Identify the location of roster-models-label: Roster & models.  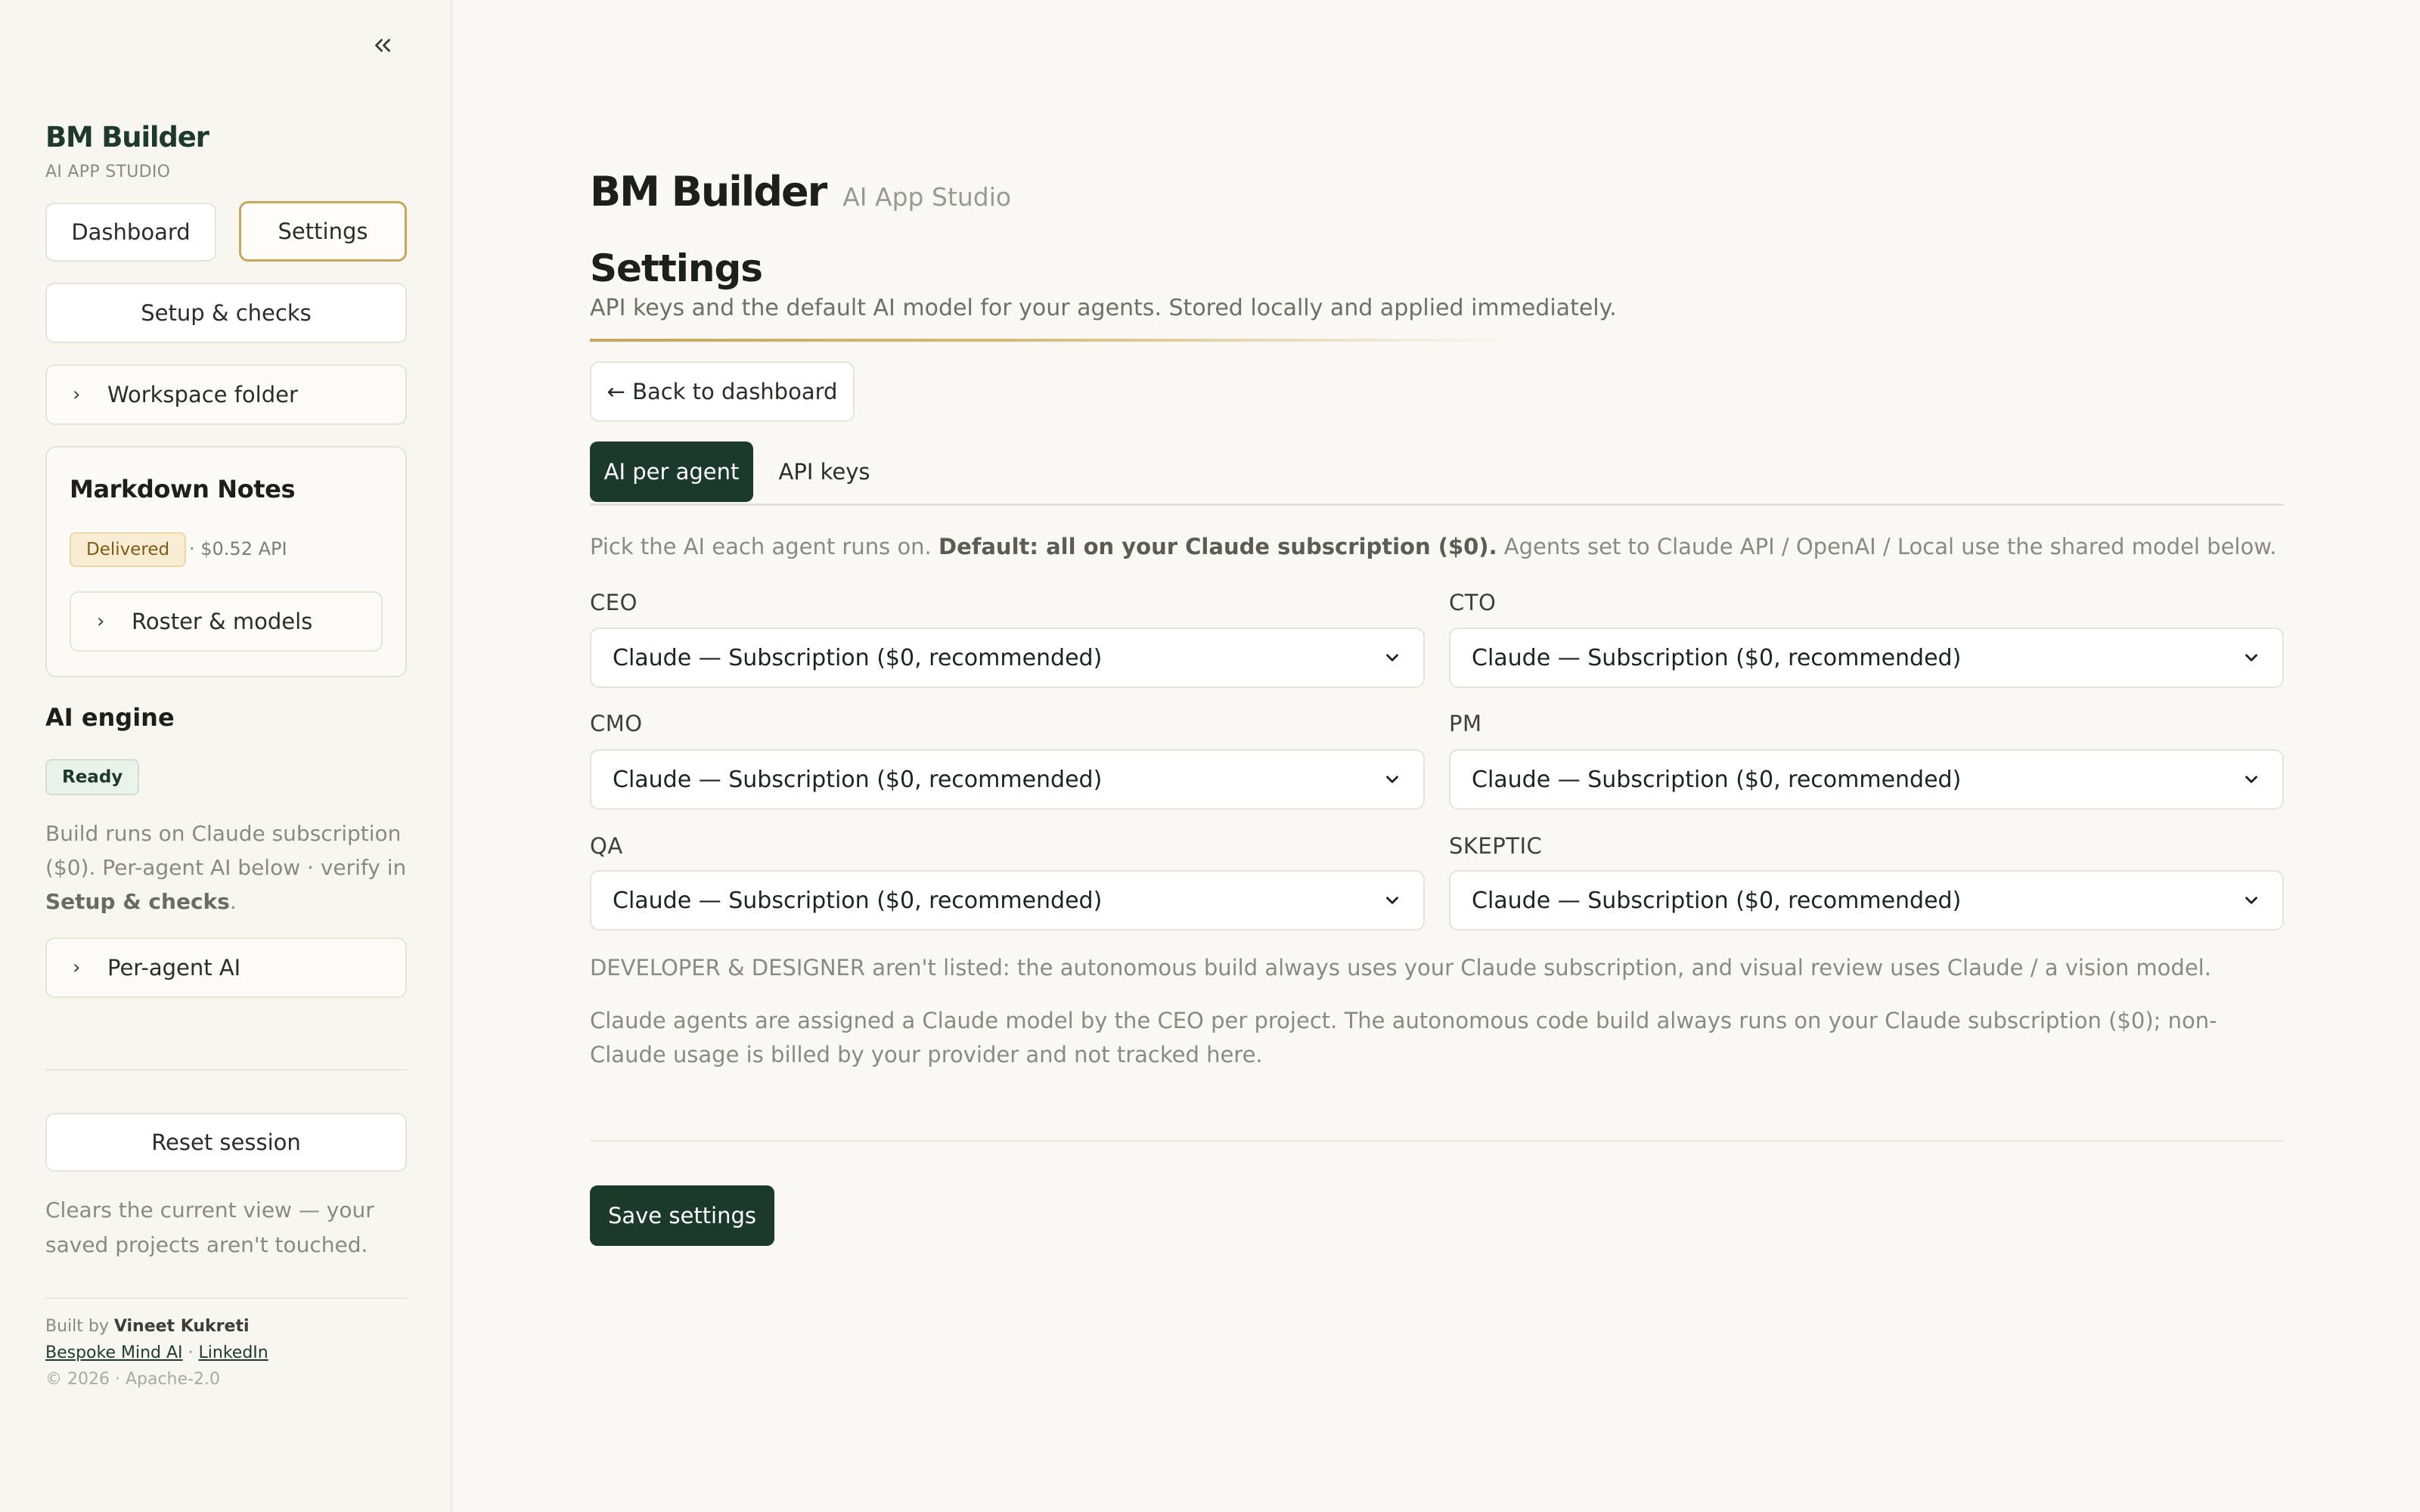
(222, 621).